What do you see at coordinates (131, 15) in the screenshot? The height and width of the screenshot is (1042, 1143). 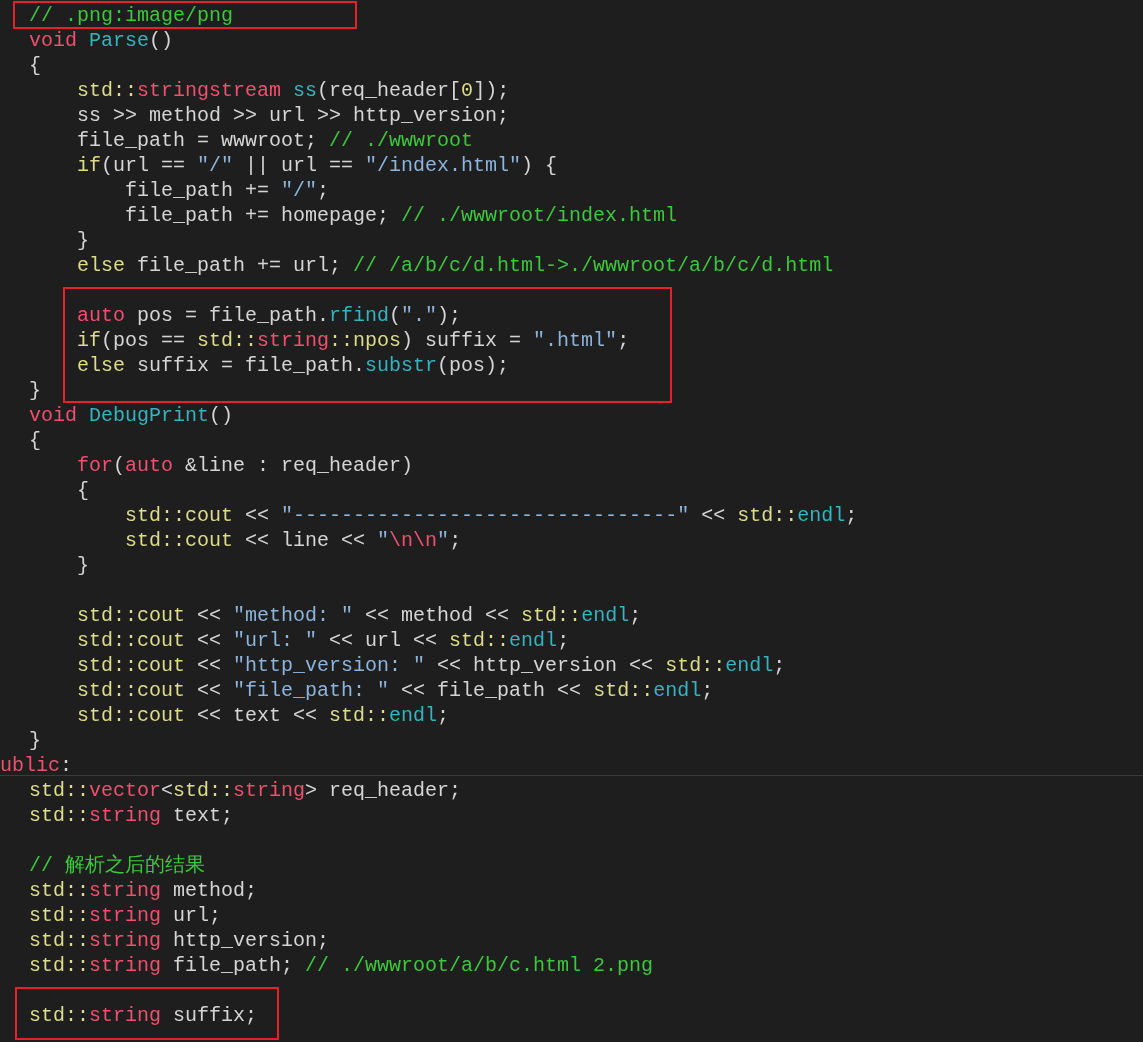 I see `code-line: // .png:image/png` at bounding box center [131, 15].